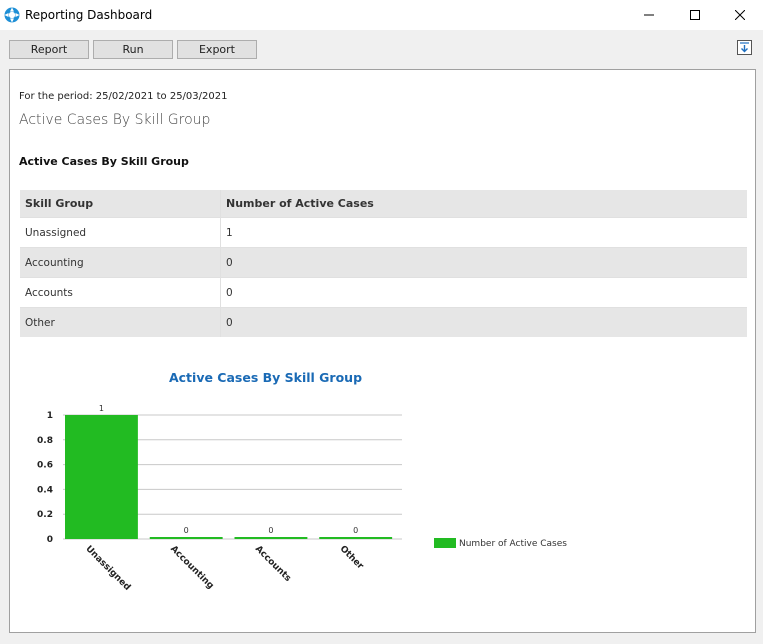 Image resolution: width=763 pixels, height=644 pixels. Describe the element at coordinates (120, 204) in the screenshot. I see `column-header-skill-group: Skill Group` at that location.